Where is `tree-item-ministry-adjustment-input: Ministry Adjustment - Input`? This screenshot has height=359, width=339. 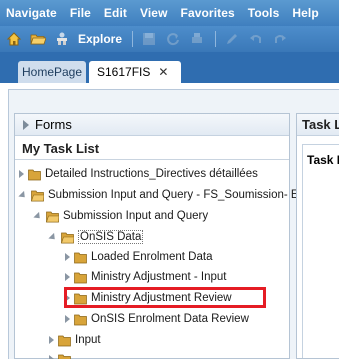
tree-item-ministry-adjustment-input: Ministry Adjustment - Input is located at coordinates (146, 277).